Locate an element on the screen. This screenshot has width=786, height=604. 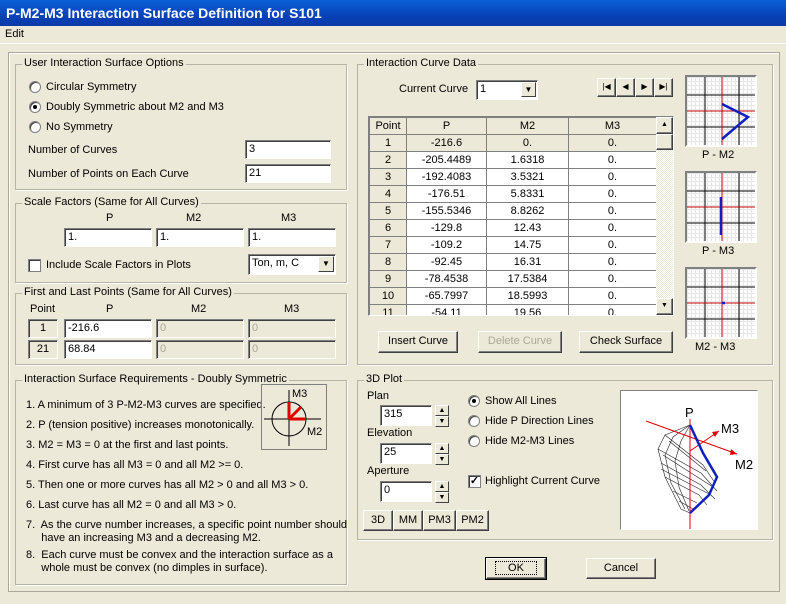
cancel-button: Cancel is located at coordinates (621, 568).